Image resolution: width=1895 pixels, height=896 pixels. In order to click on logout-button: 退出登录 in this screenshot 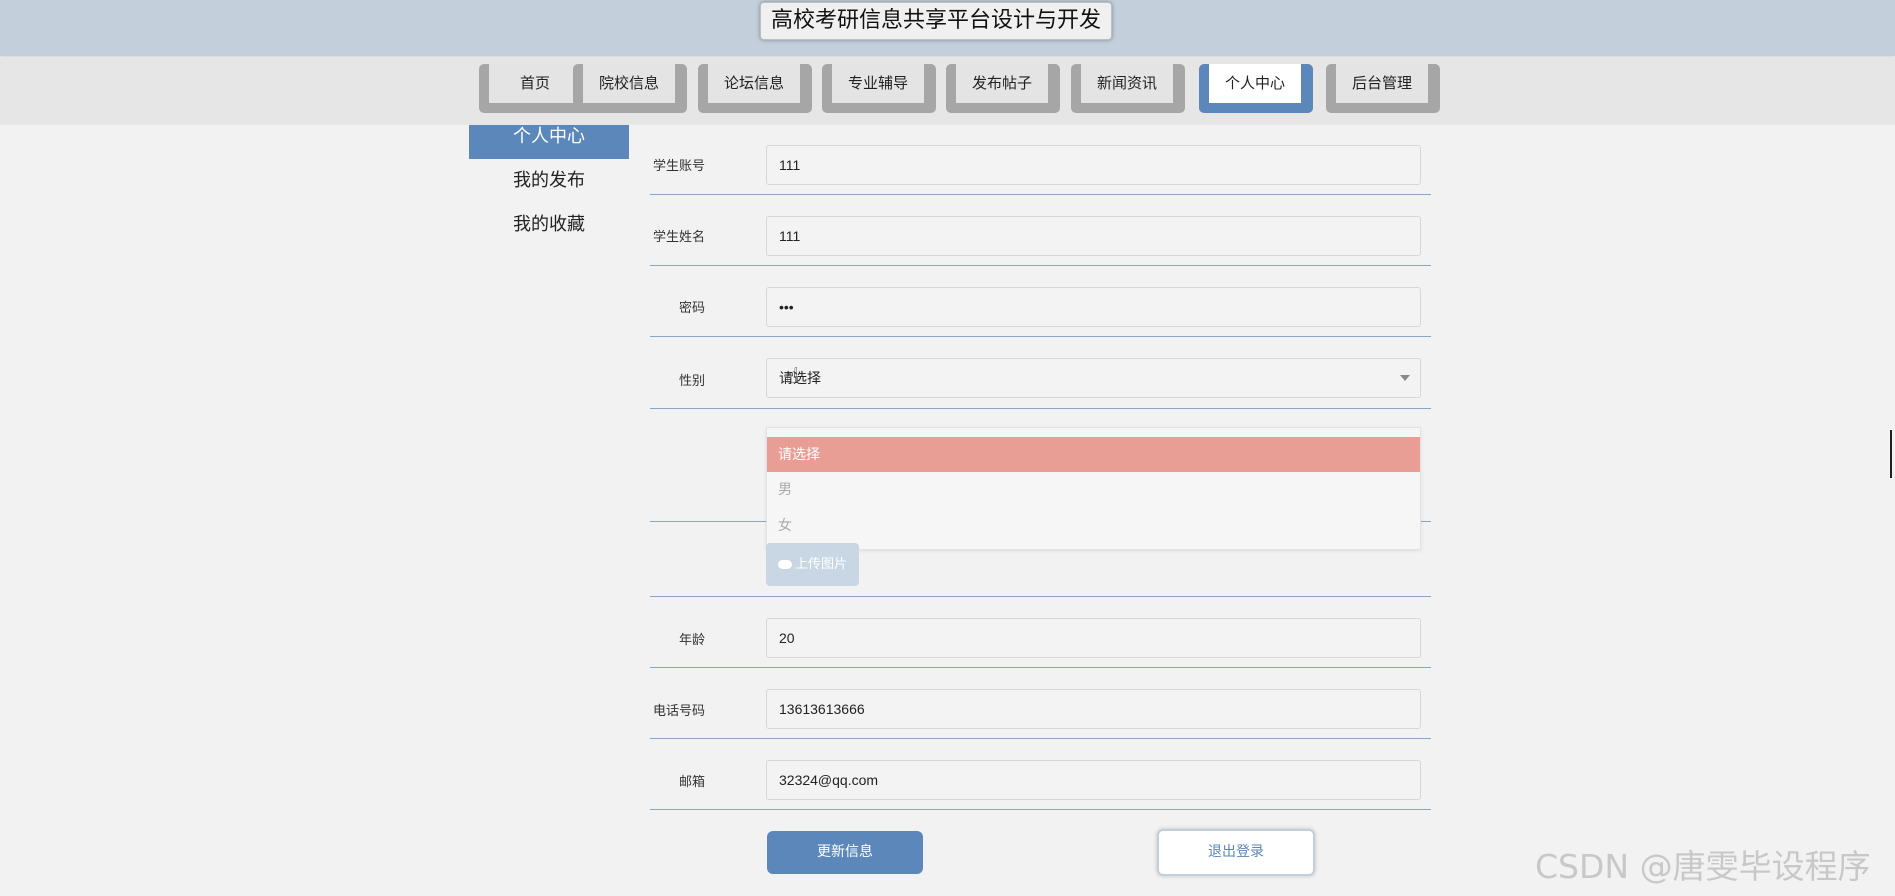, I will do `click(1236, 852)`.